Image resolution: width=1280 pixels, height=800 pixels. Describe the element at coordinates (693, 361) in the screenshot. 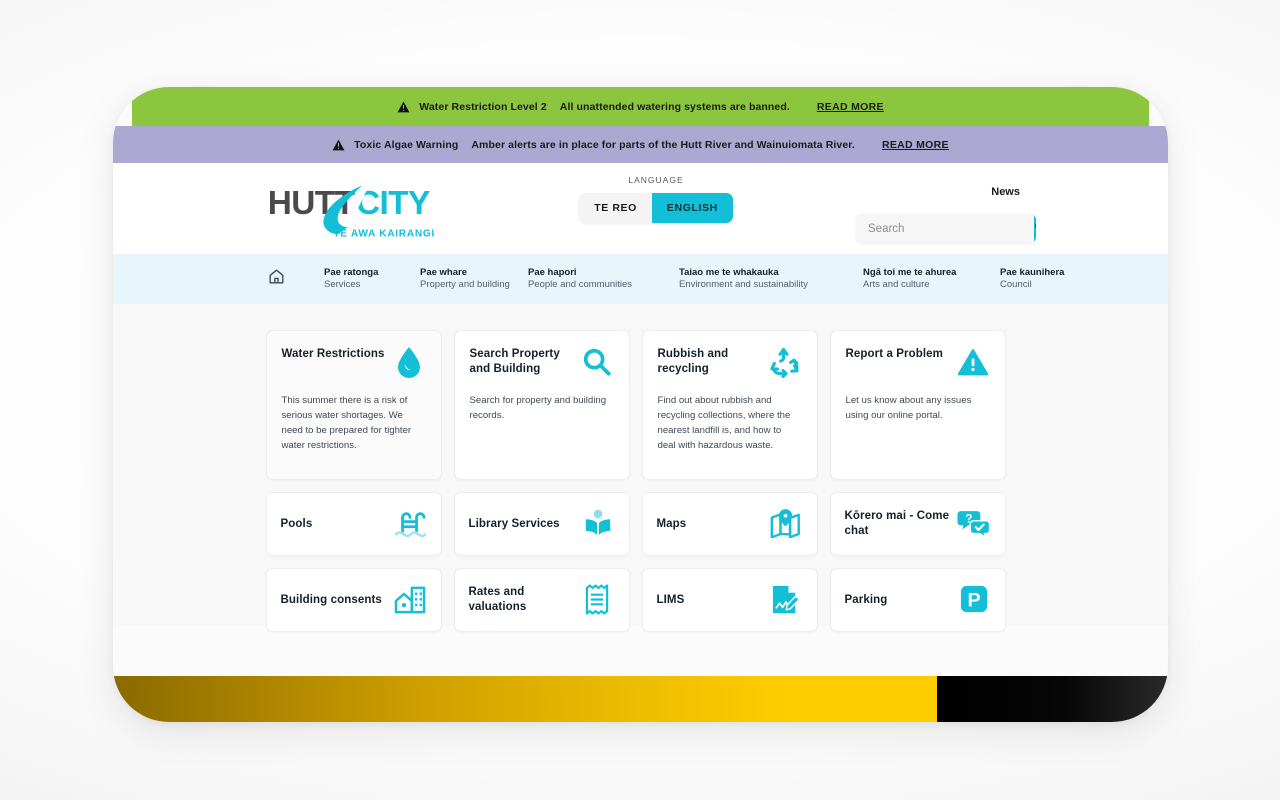

I see `card-title: Rubbish and recycling` at that location.